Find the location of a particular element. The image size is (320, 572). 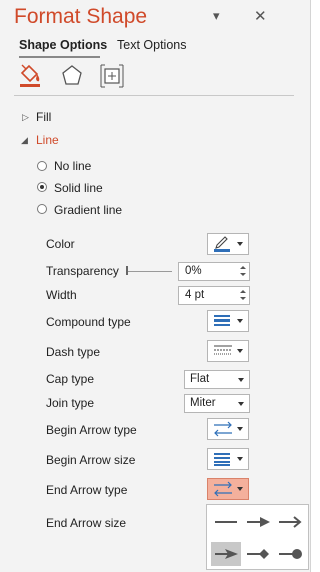

begin-arrow-type-button is located at coordinates (228, 429).